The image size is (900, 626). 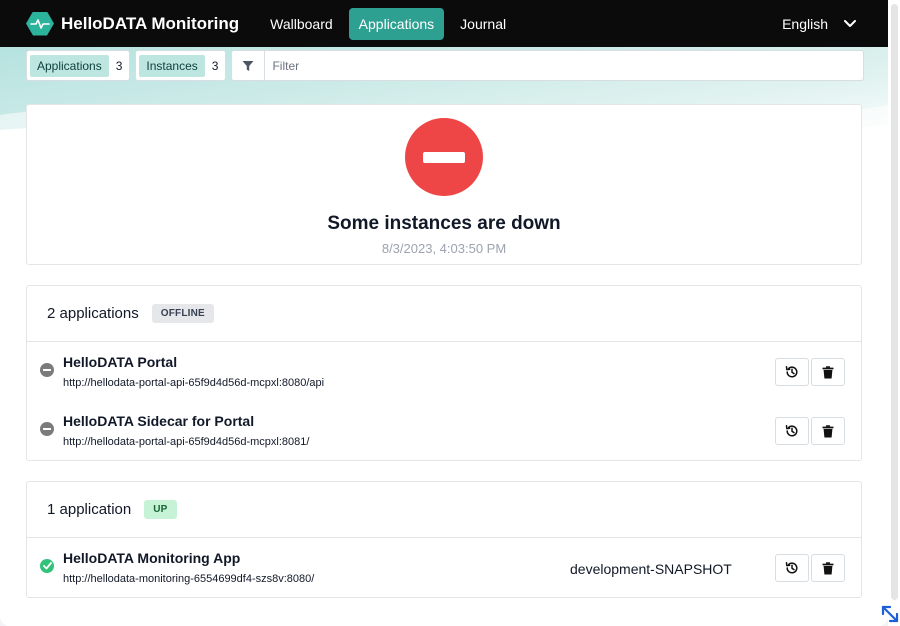 I want to click on check-circle-icon, so click(x=47, y=566).